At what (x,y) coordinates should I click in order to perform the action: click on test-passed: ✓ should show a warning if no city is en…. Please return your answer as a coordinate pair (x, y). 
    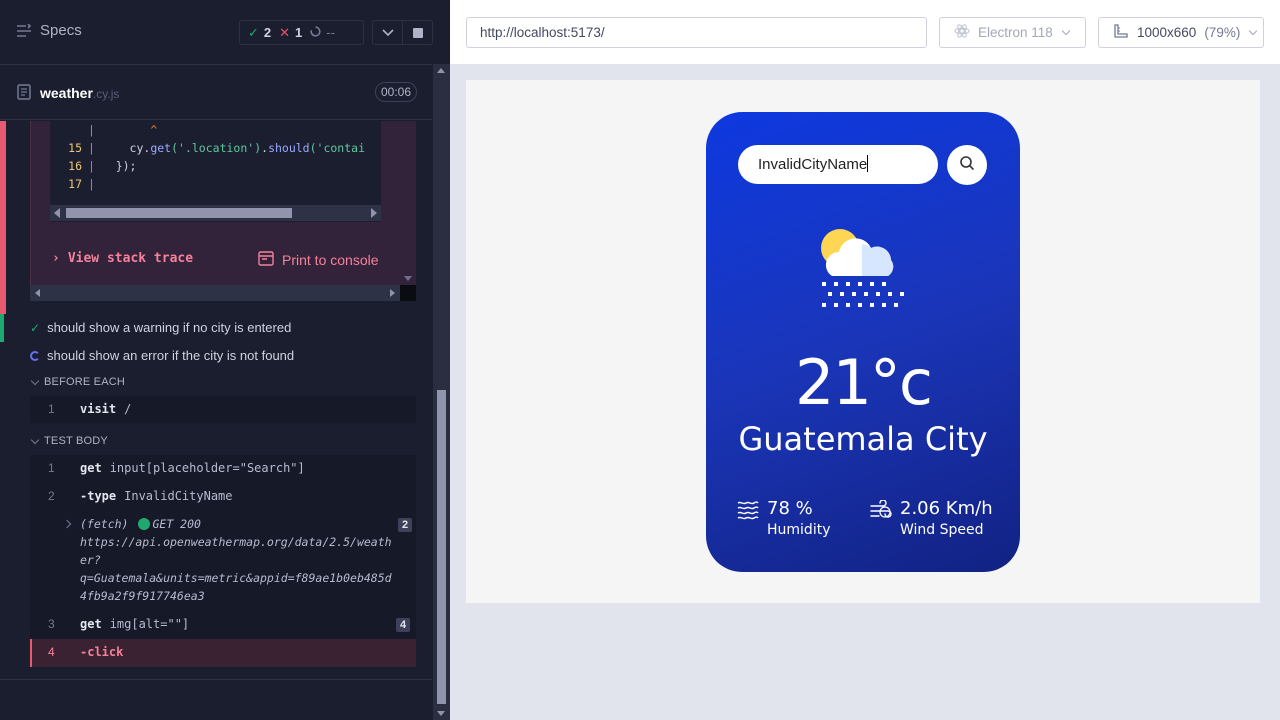
    Looking at the image, I should click on (160, 327).